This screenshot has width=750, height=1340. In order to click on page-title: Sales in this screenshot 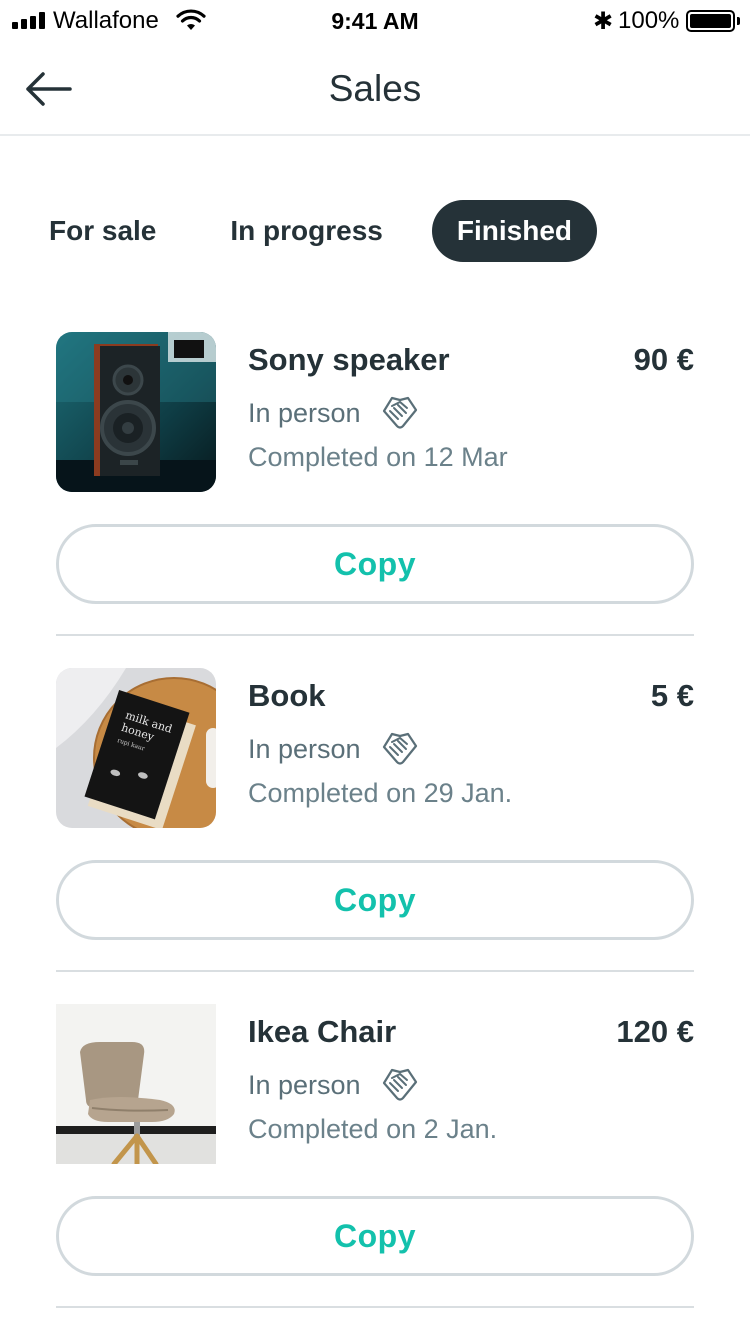, I will do `click(375, 88)`.